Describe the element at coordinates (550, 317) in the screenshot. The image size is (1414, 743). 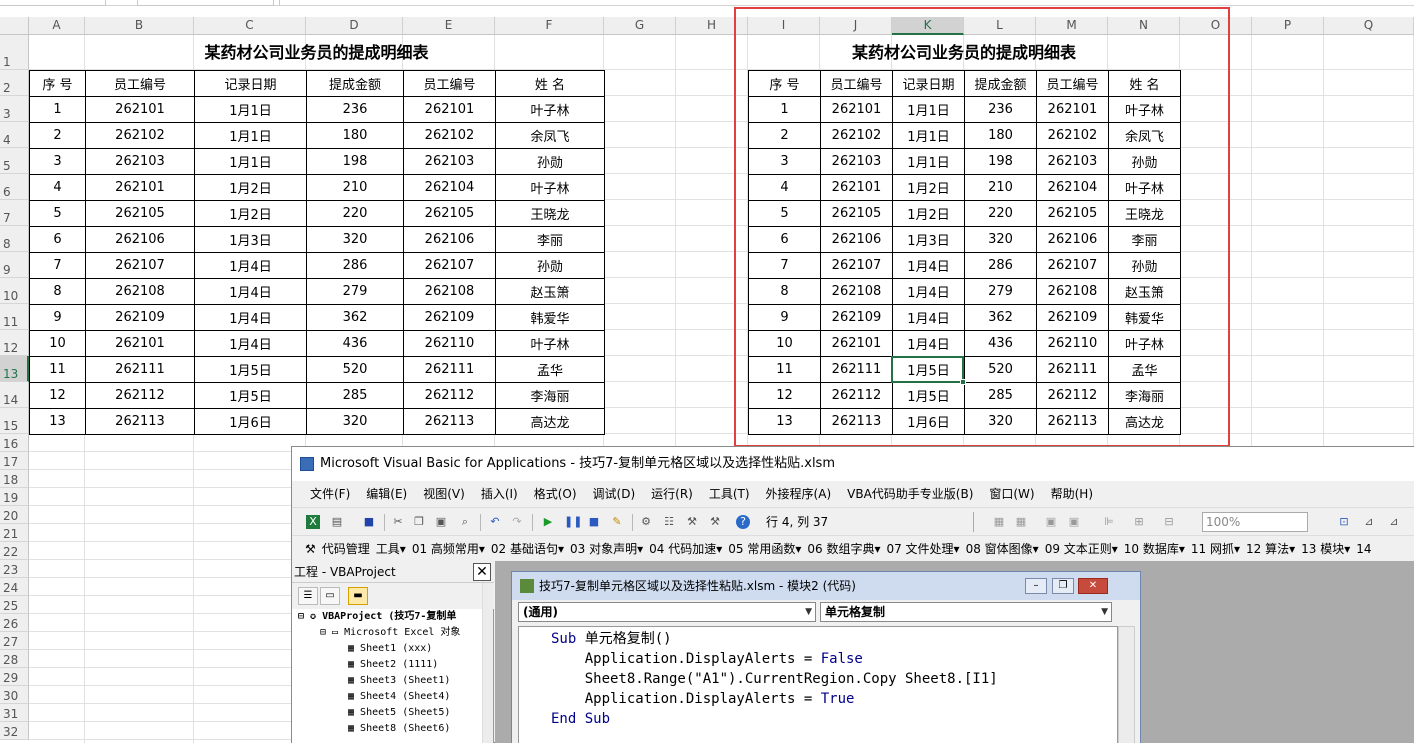
I see `cell: 韩爱华` at that location.